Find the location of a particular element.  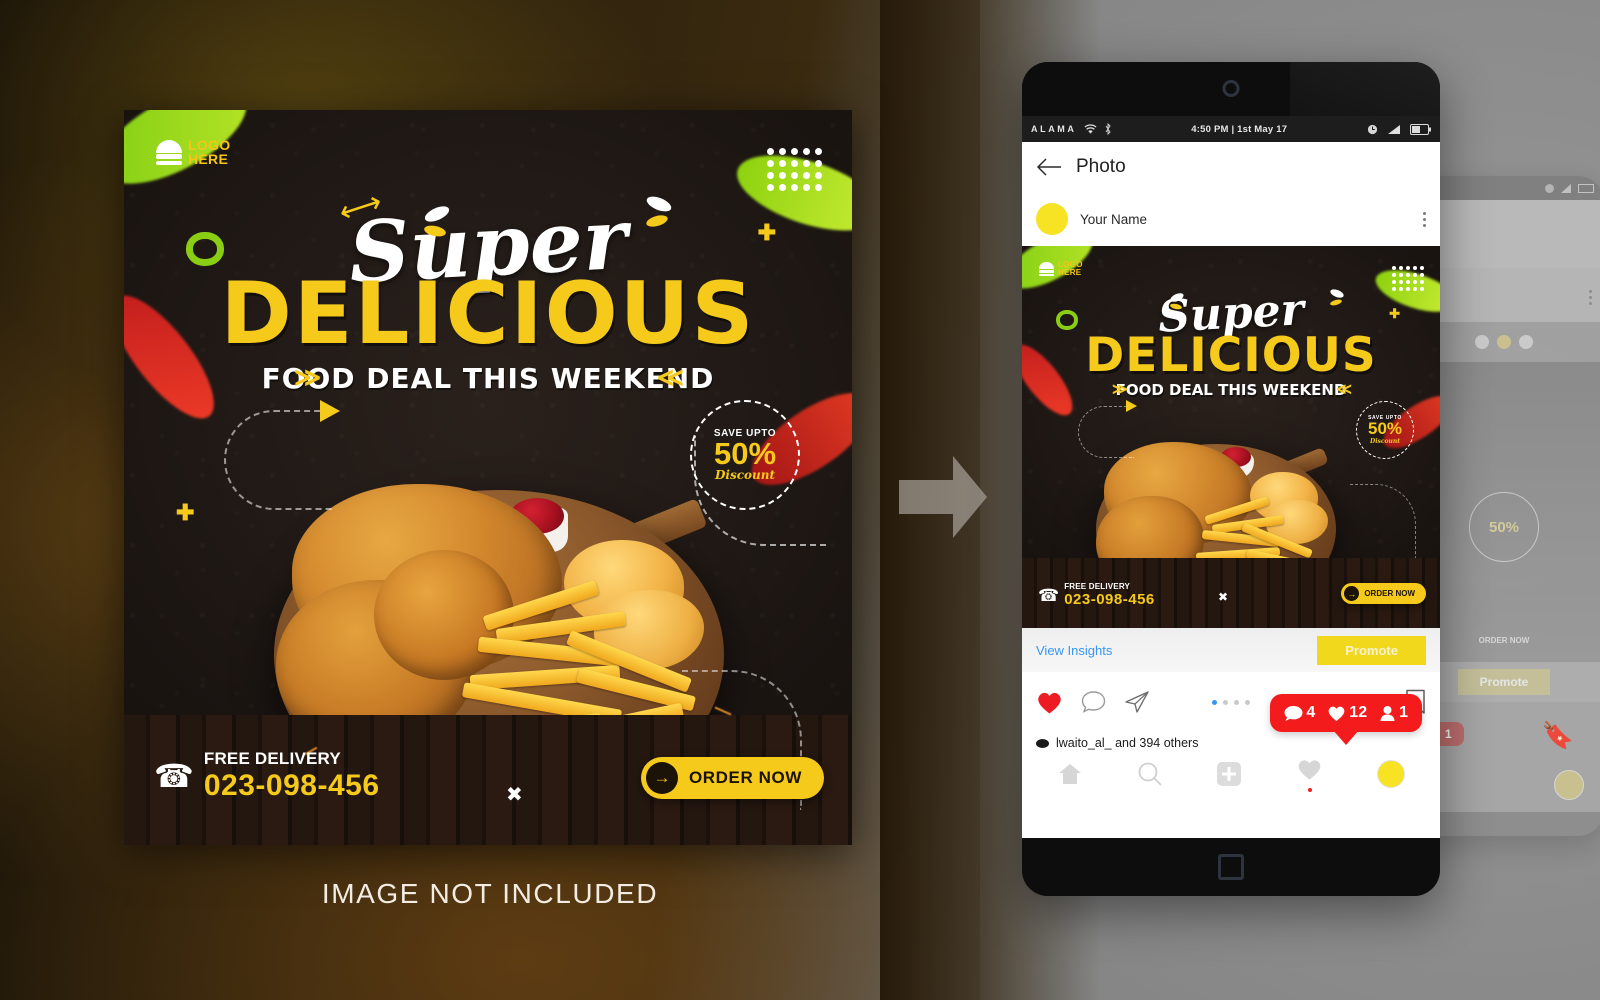

ghost-promote-button: Promote is located at coordinates (1504, 682).